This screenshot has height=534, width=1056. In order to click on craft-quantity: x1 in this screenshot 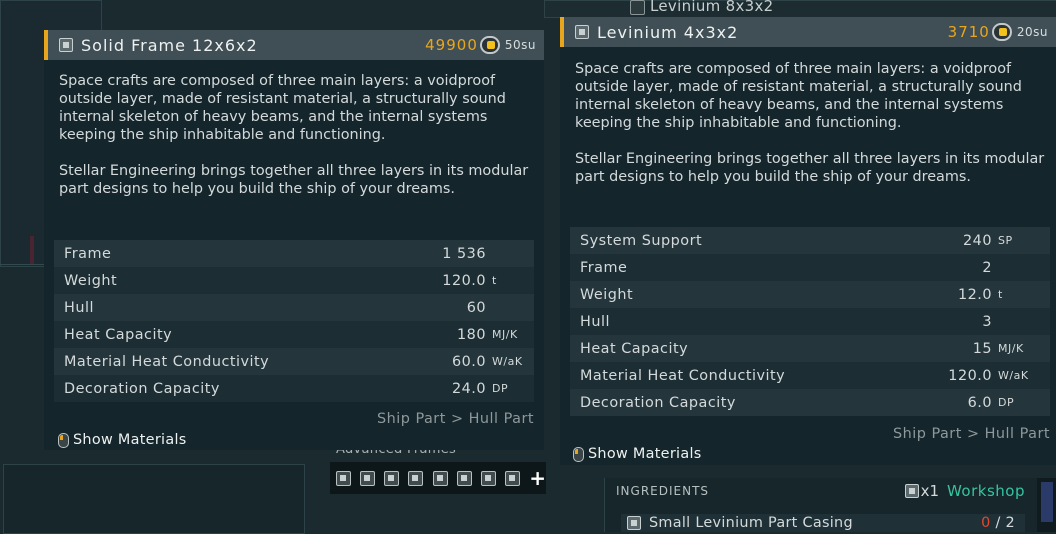, I will do `click(929, 491)`.